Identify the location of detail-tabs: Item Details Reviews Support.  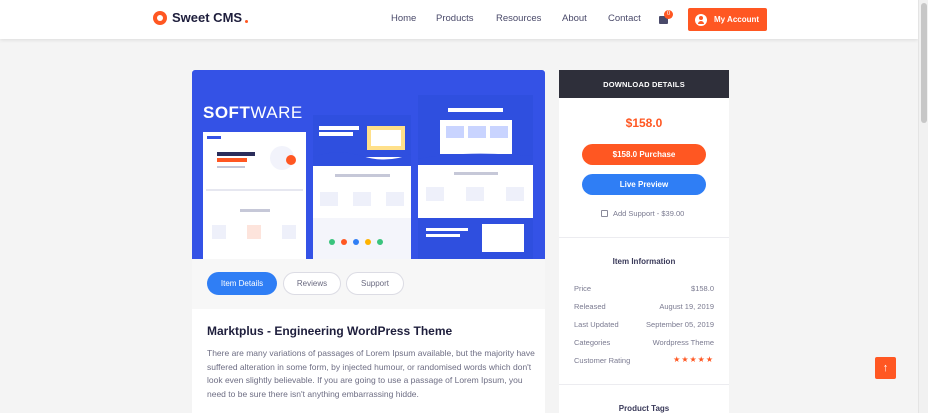
(368, 284).